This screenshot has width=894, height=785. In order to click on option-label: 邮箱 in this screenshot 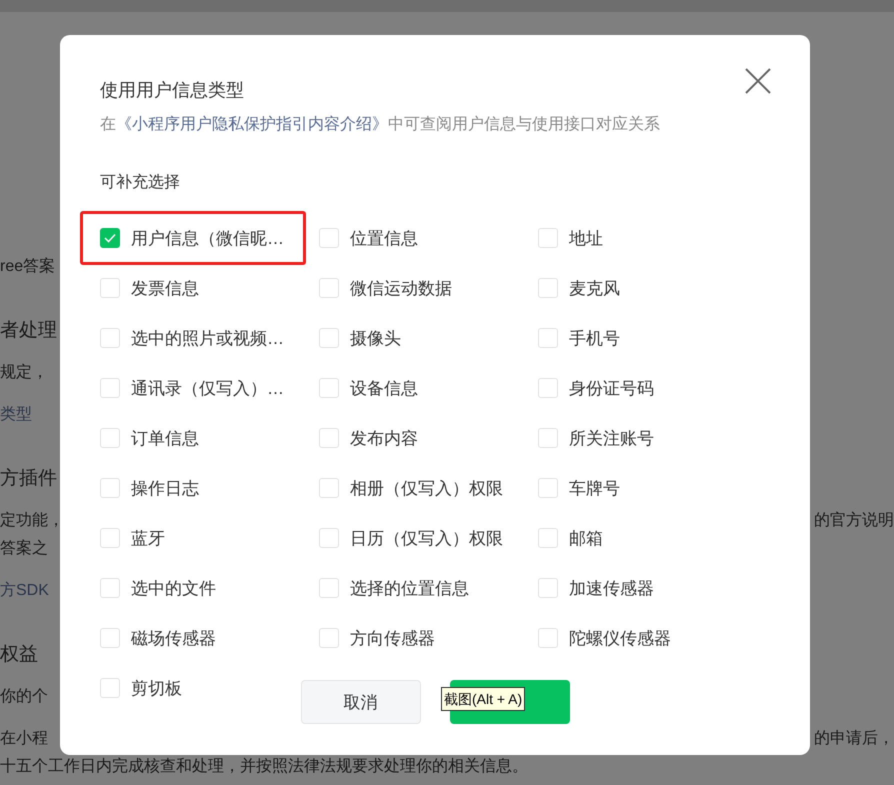, I will do `click(586, 539)`.